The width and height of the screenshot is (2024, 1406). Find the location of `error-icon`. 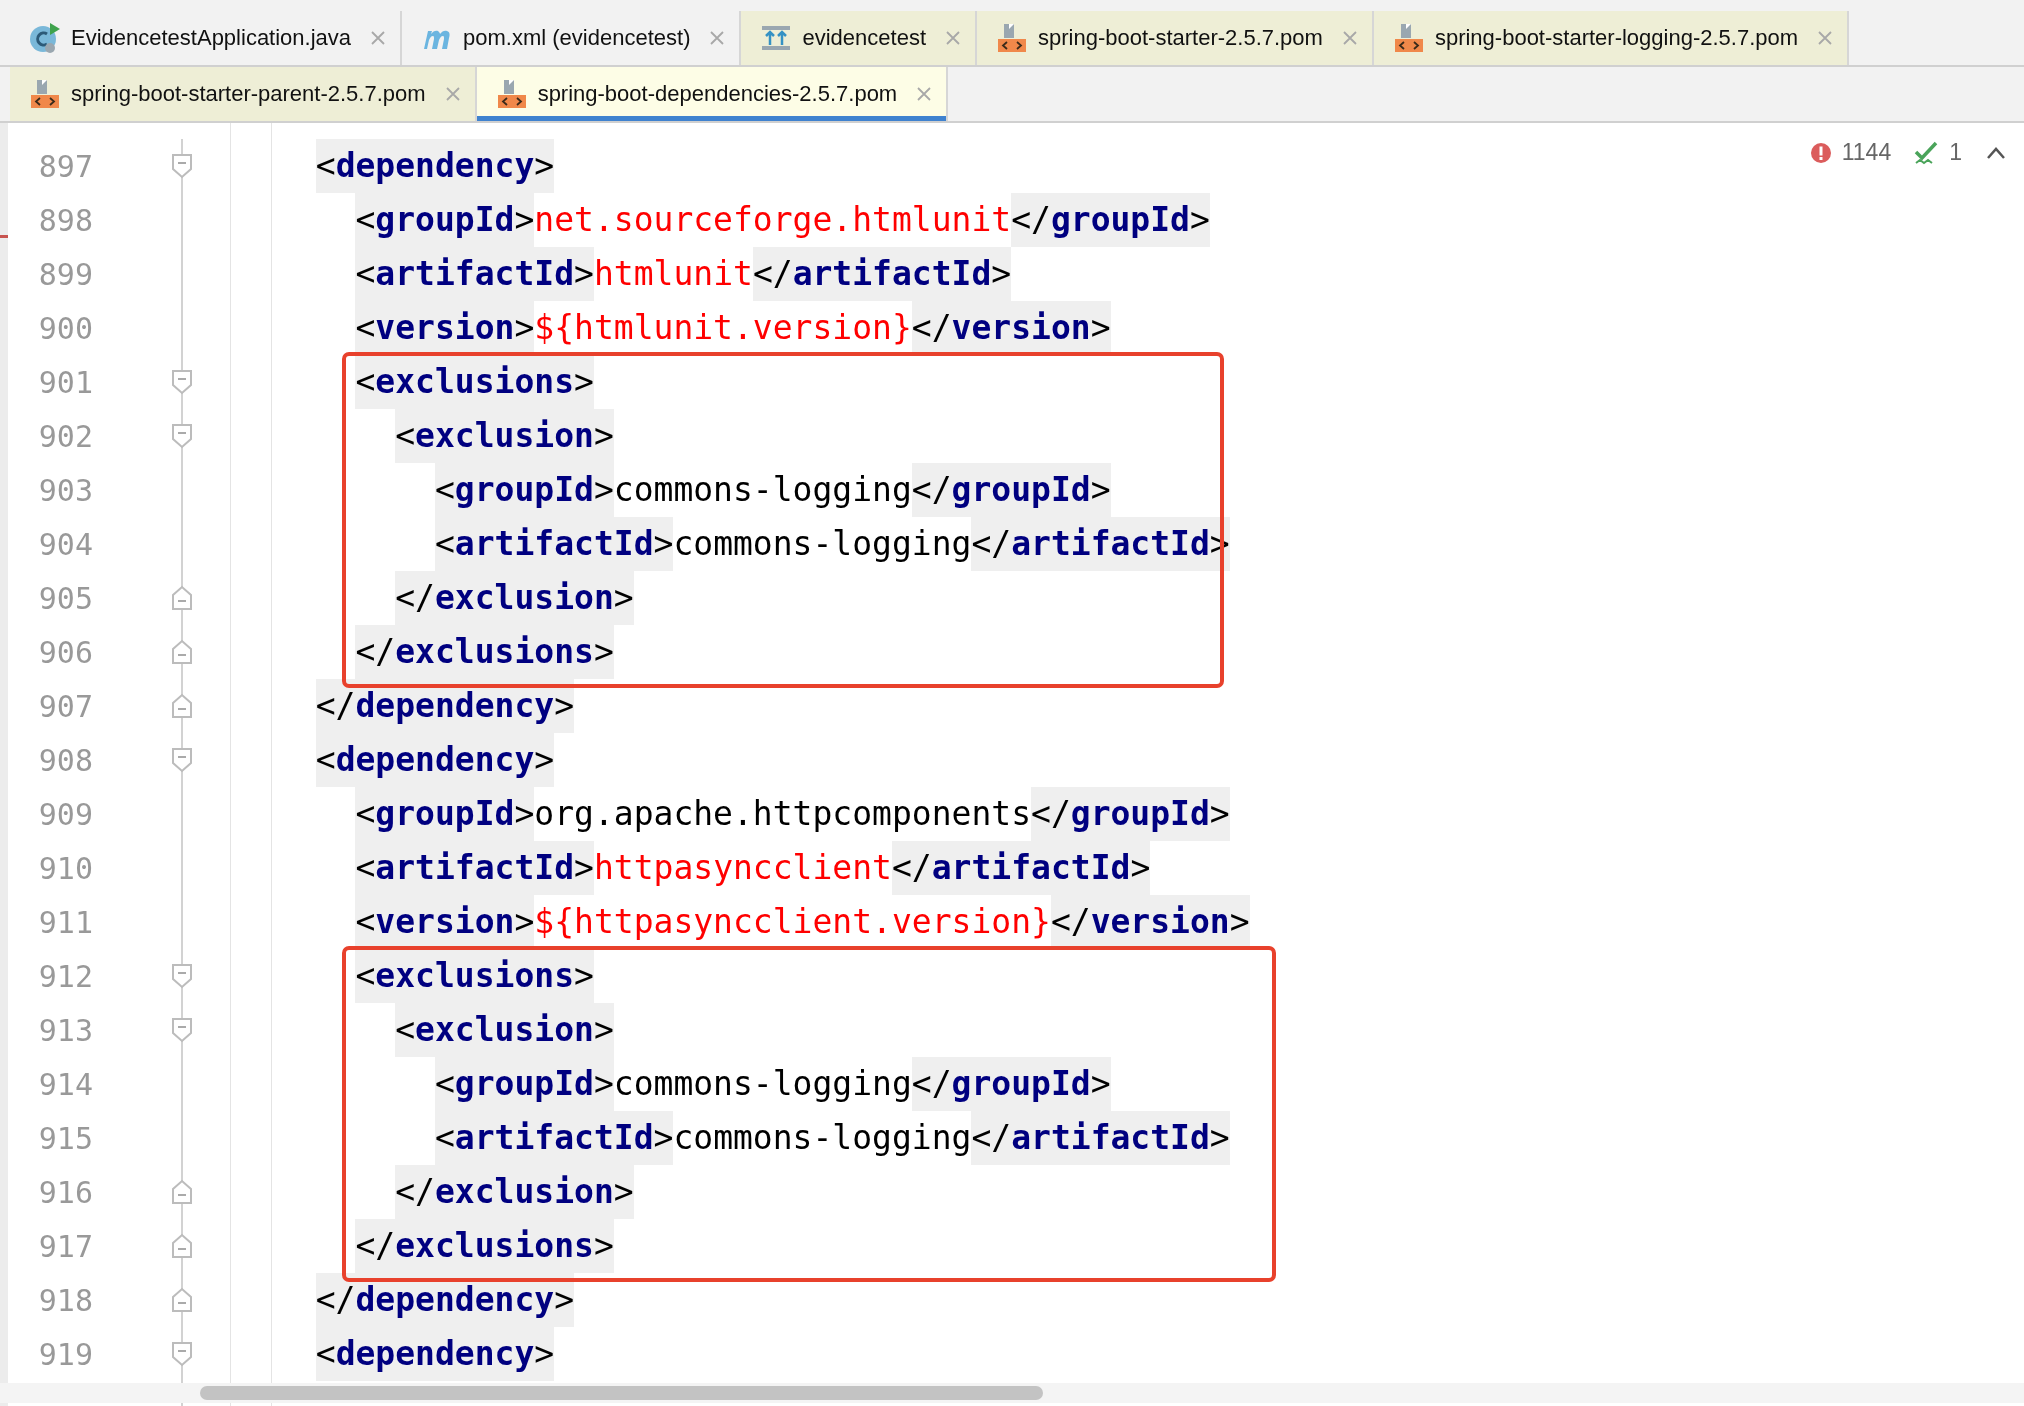

error-icon is located at coordinates (1820, 152).